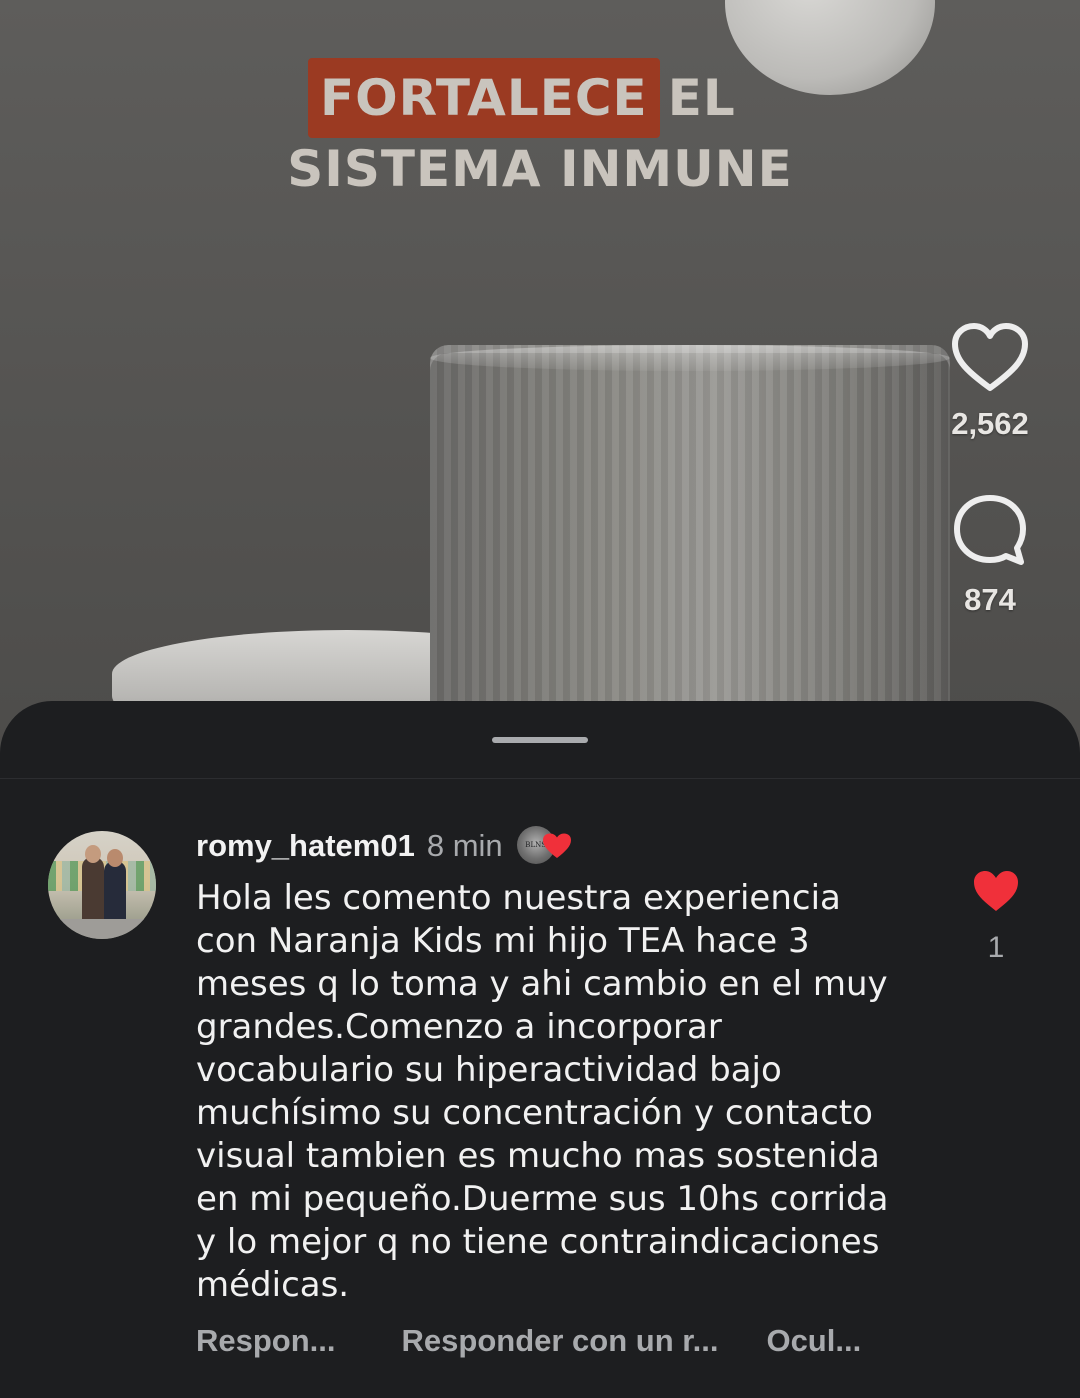  Describe the element at coordinates (990, 531) in the screenshot. I see `comment-bubble-icon` at that location.